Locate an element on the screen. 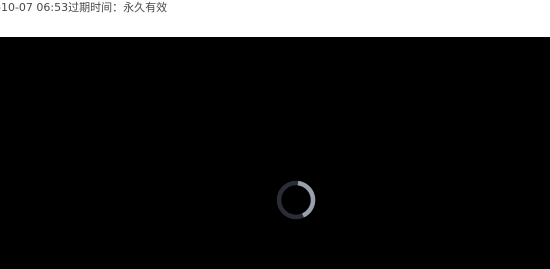 The image size is (550, 269). info-bar: -10-07 06:53过期时间：永久有效 is located at coordinates (275, 18).